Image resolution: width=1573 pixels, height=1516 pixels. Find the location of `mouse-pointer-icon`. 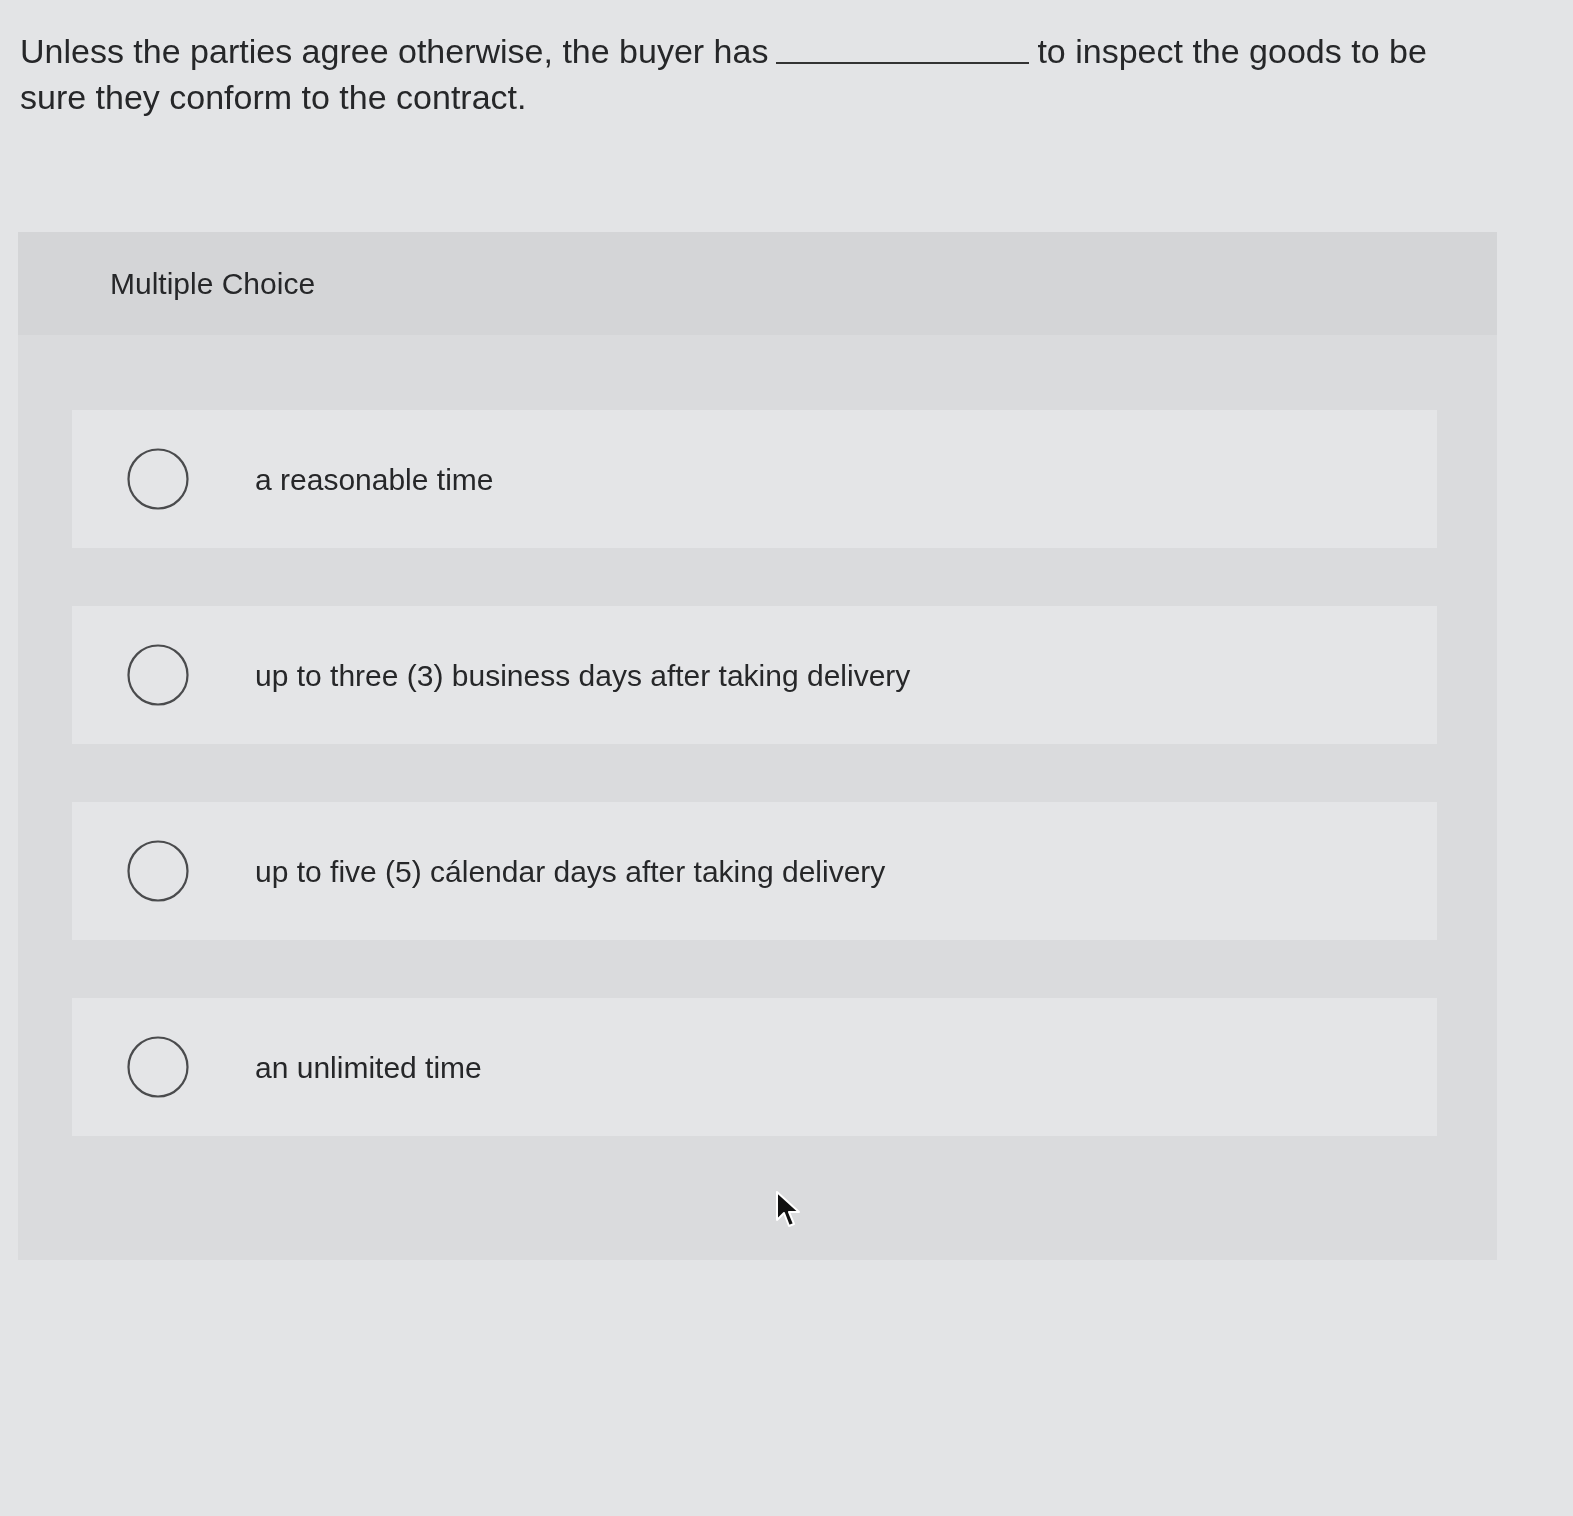

mouse-pointer-icon is located at coordinates (788, 1210).